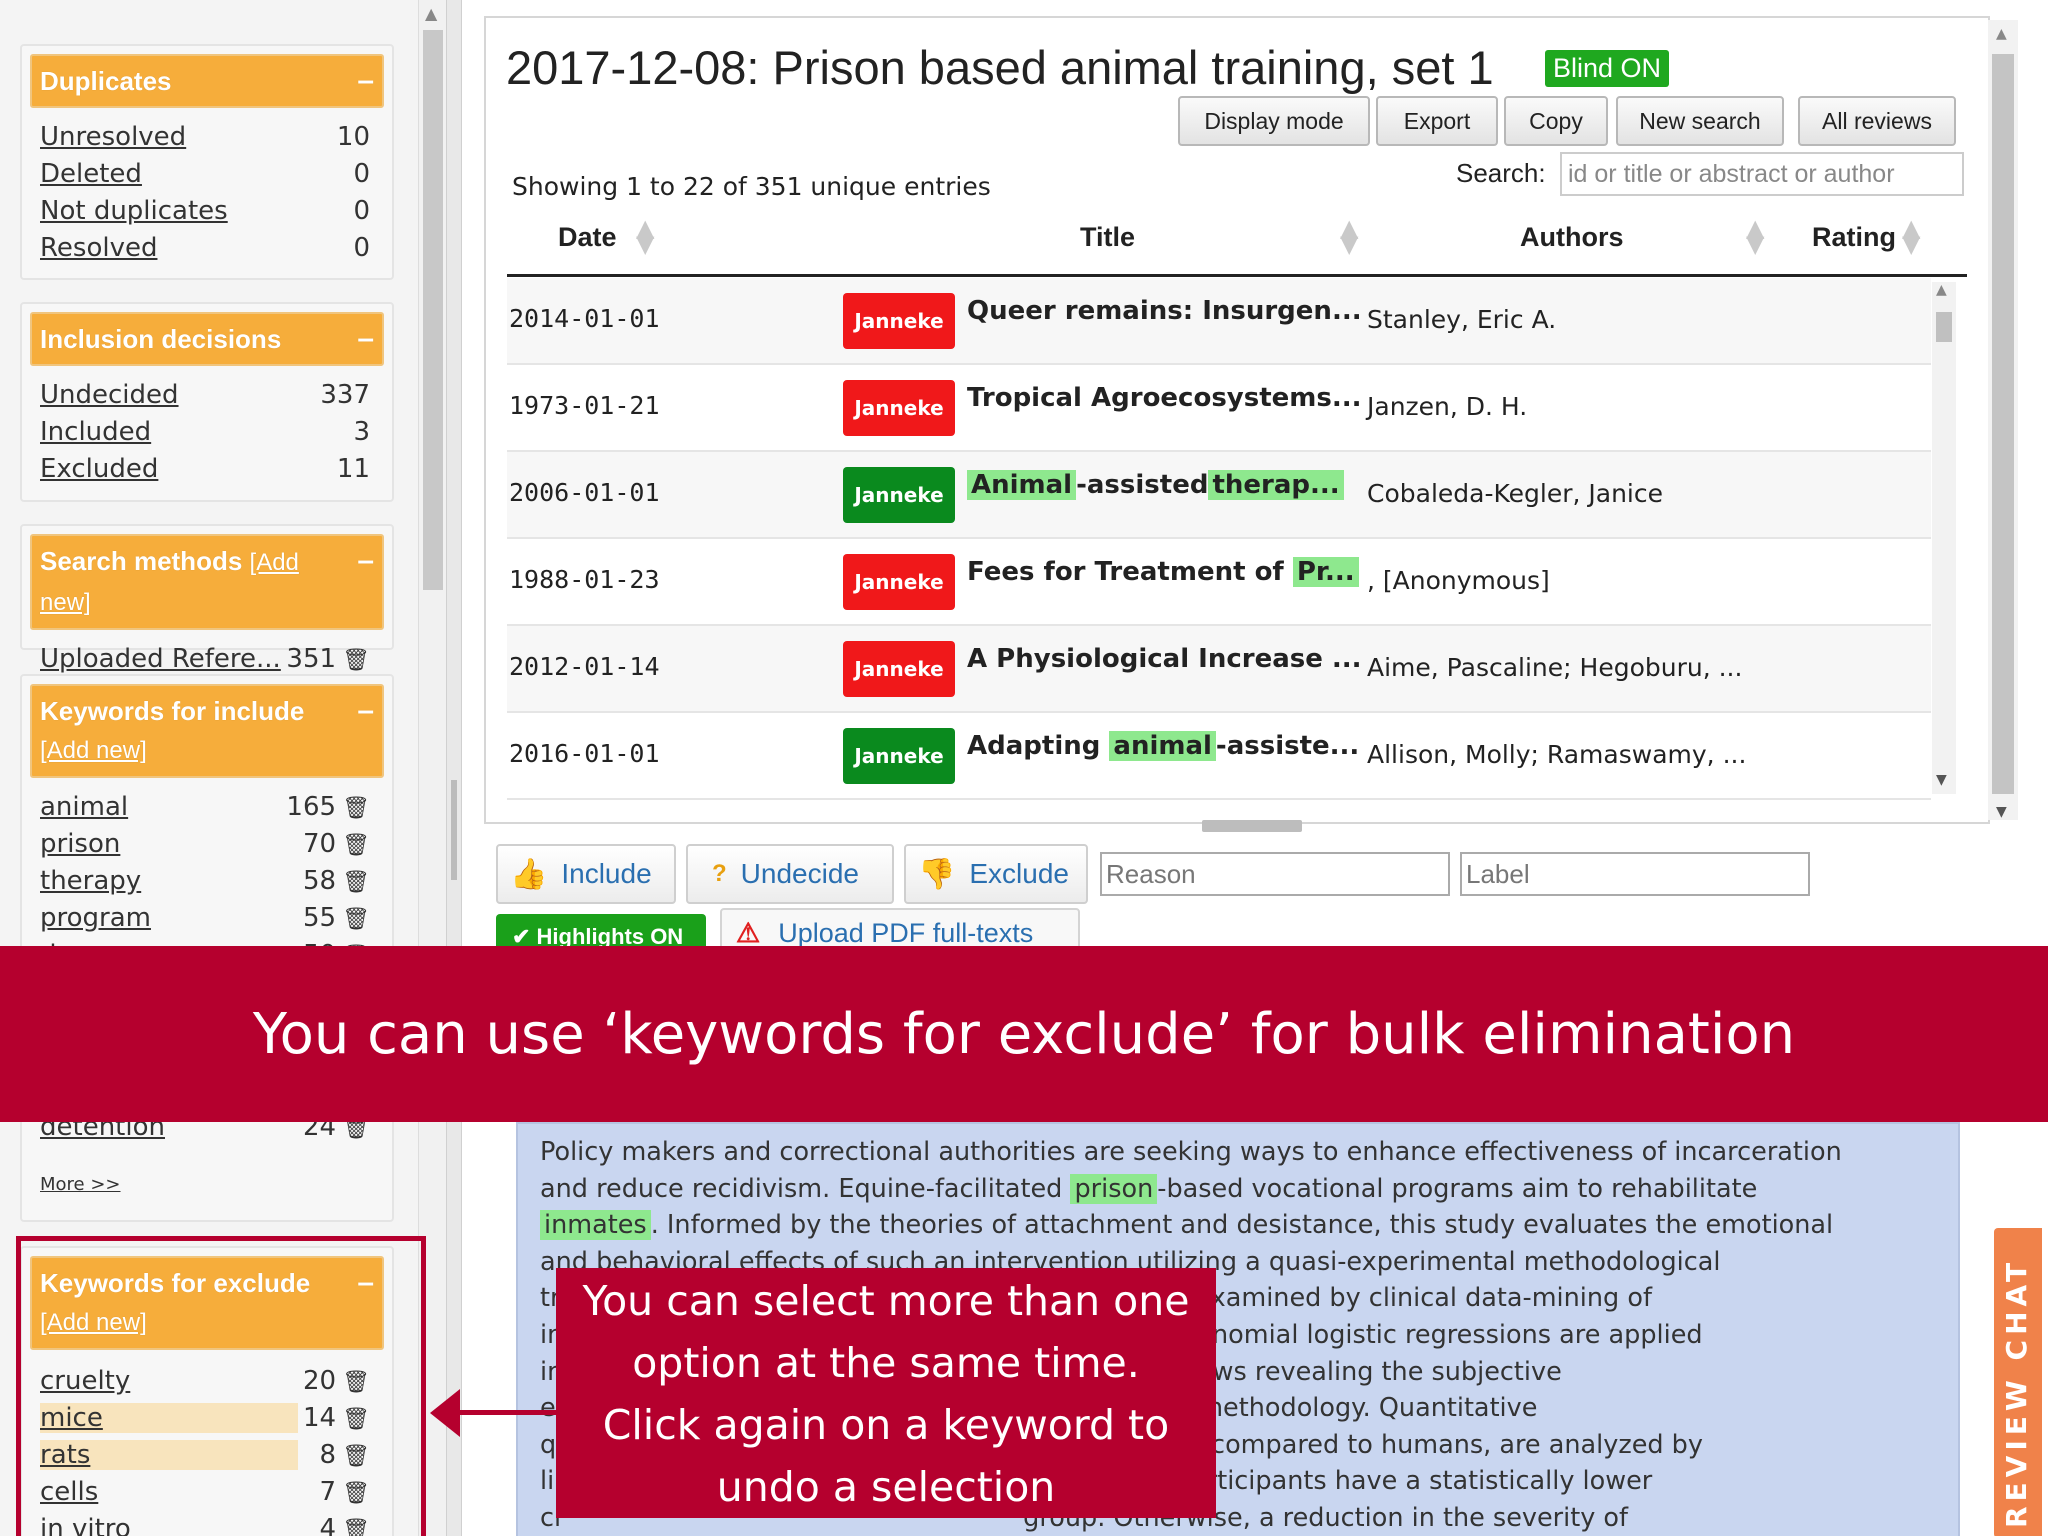 The image size is (2048, 1536). Describe the element at coordinates (91, 174) in the screenshot. I see `filter-label: Deleted` at that location.